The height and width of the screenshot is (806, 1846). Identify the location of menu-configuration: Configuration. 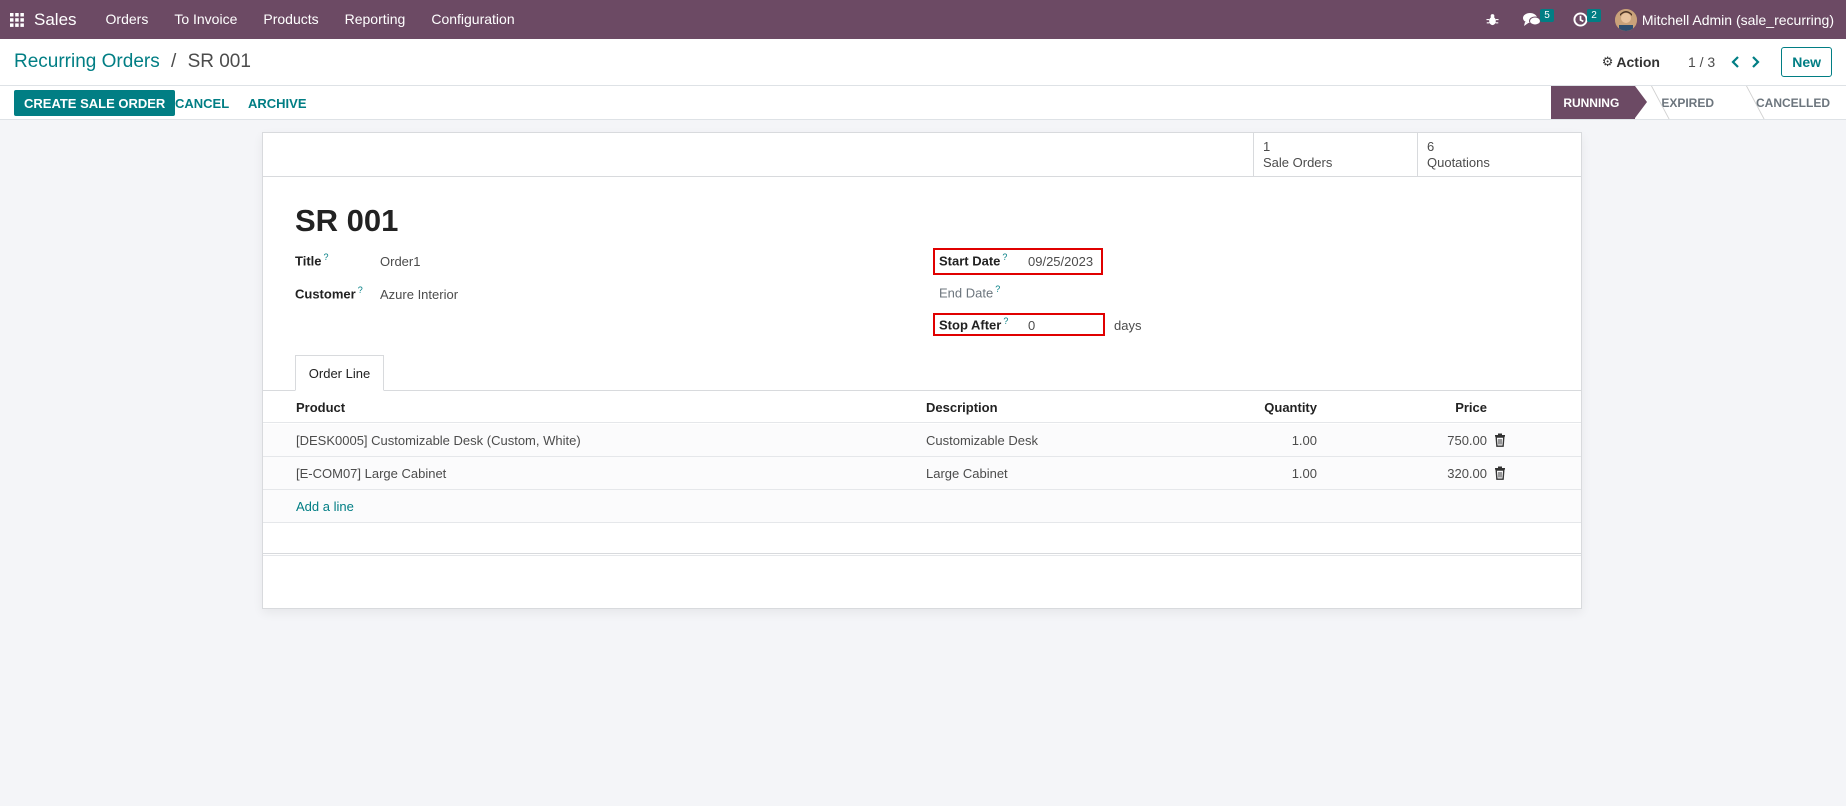
(472, 19).